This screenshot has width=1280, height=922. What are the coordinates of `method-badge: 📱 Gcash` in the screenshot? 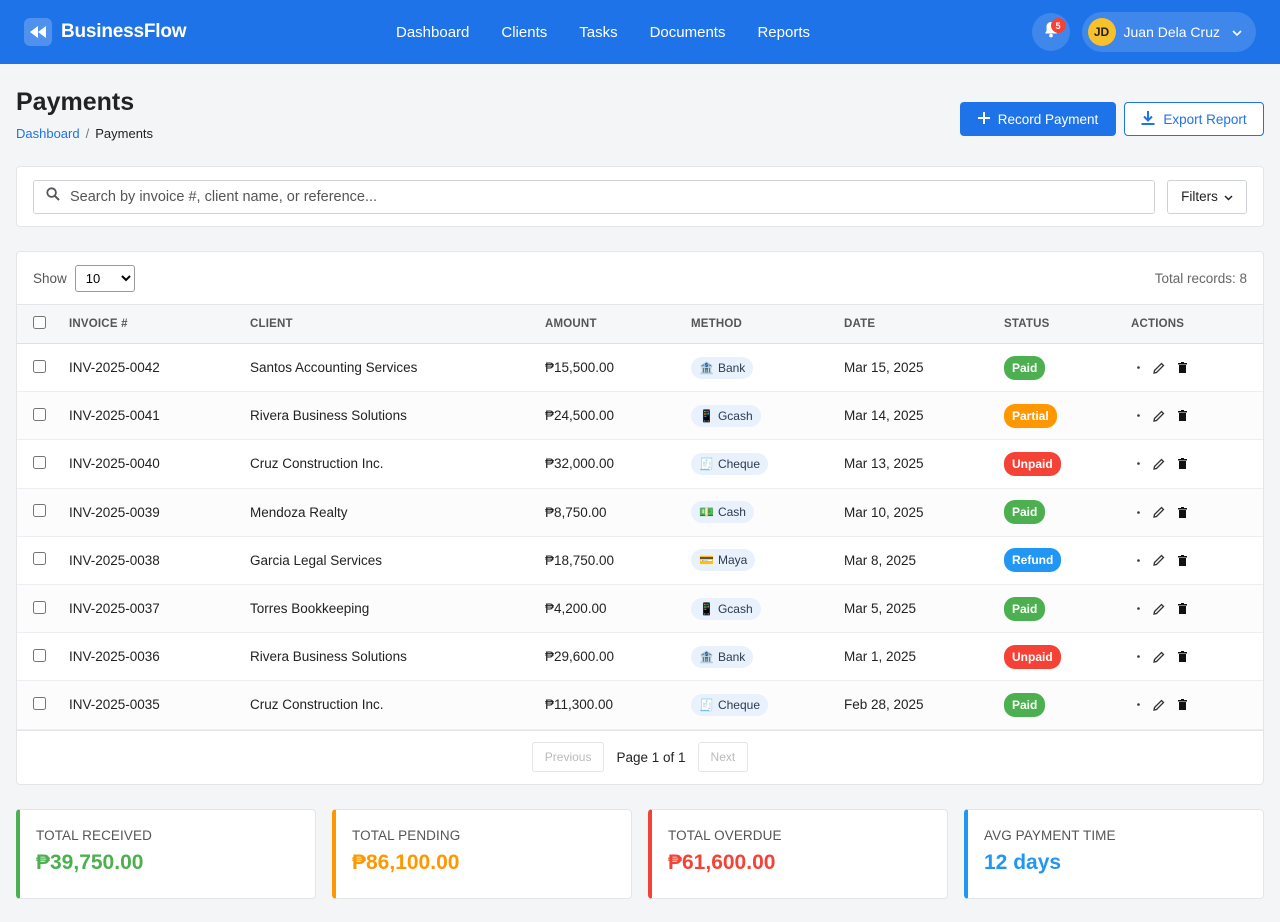 It's located at (726, 608).